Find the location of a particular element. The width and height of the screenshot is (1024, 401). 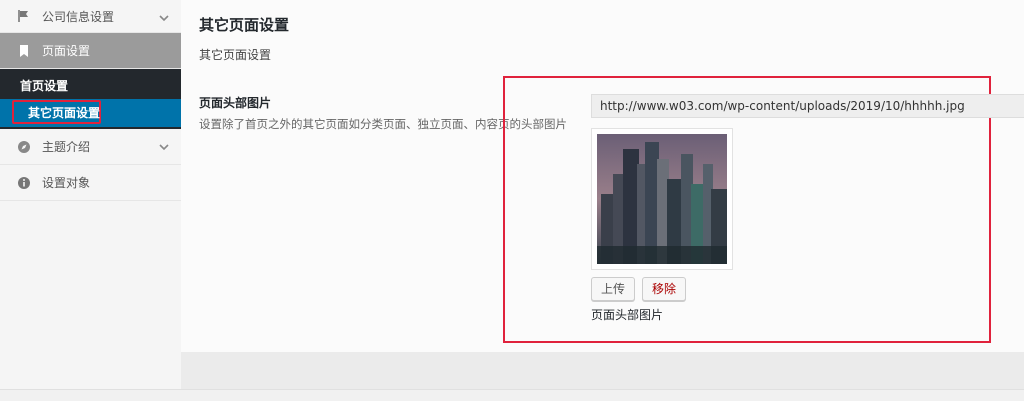

city-skyline-image is located at coordinates (662, 199).